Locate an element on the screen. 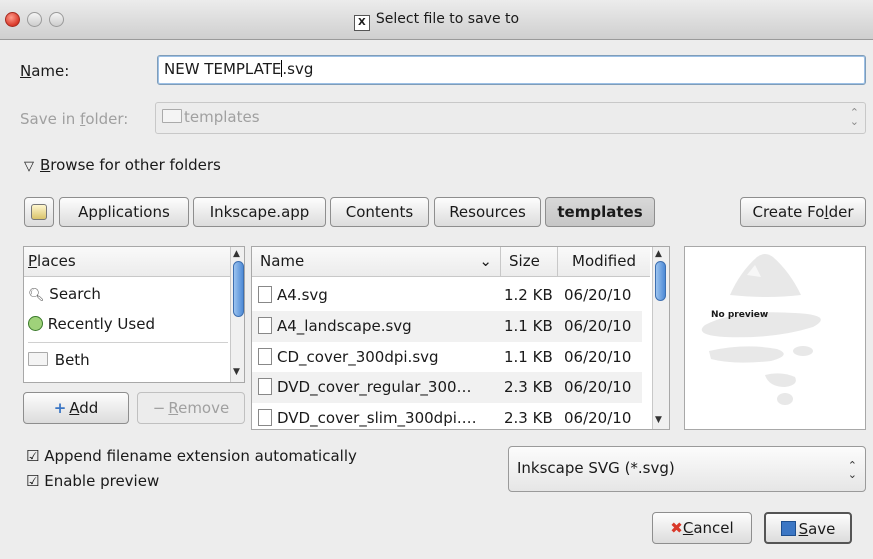  cancel-button: ✖Cancel is located at coordinates (702, 528).